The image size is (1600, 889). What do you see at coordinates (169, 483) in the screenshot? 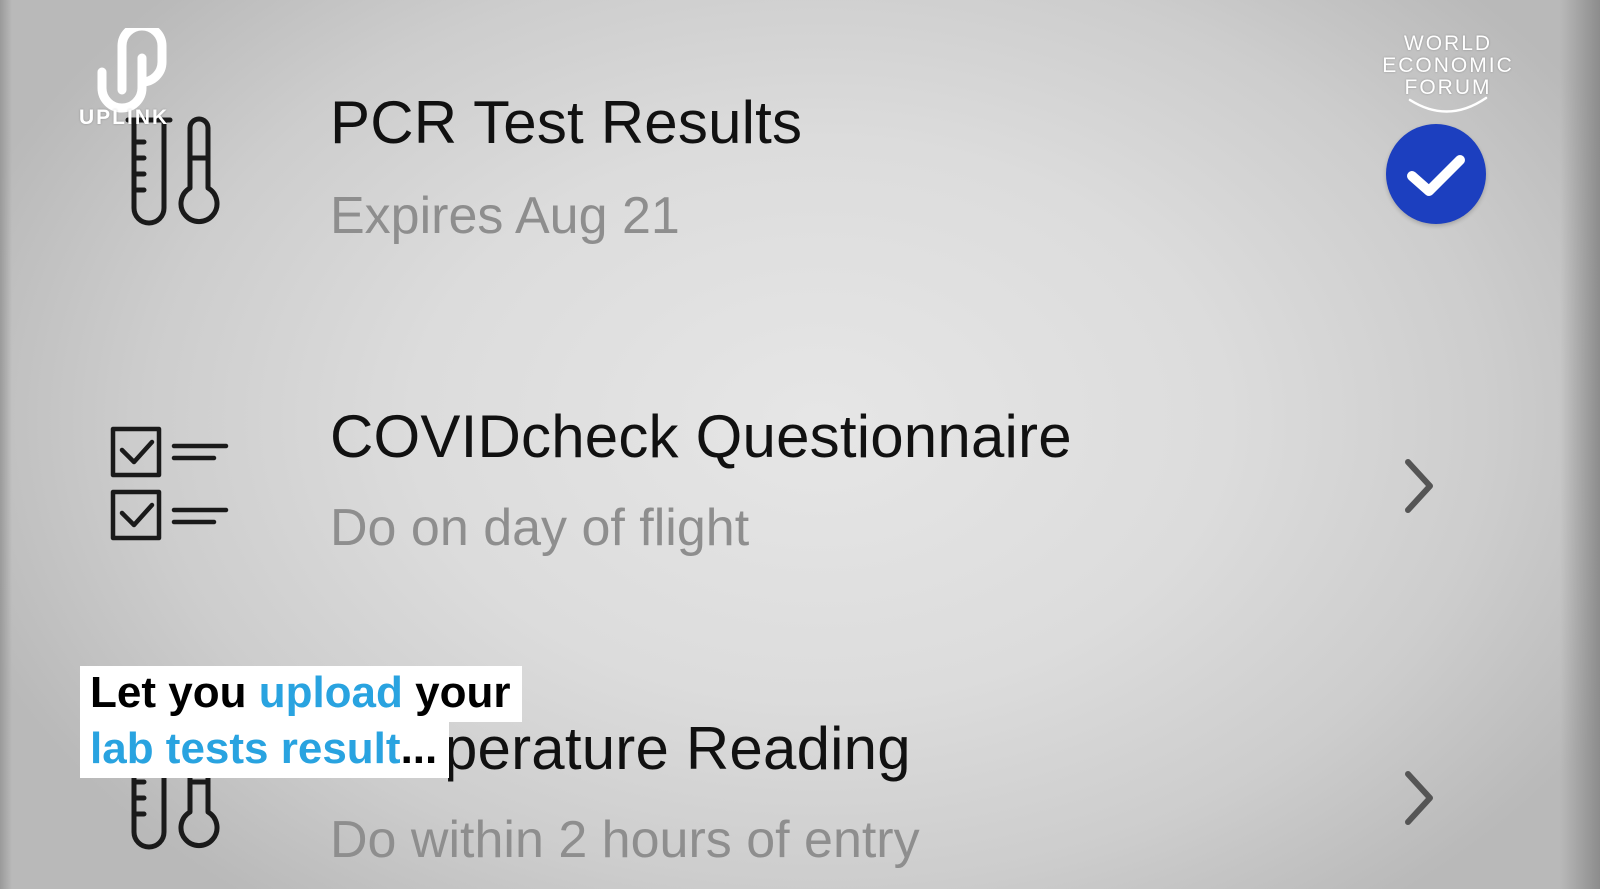
I see `checklist-icon` at bounding box center [169, 483].